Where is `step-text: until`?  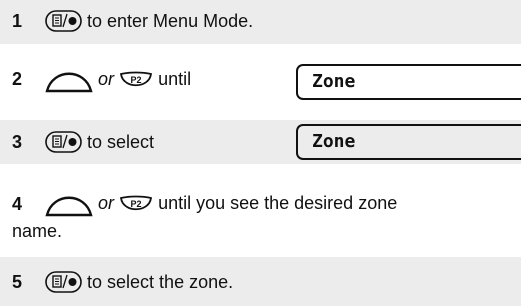
step-text: until is located at coordinates (175, 78).